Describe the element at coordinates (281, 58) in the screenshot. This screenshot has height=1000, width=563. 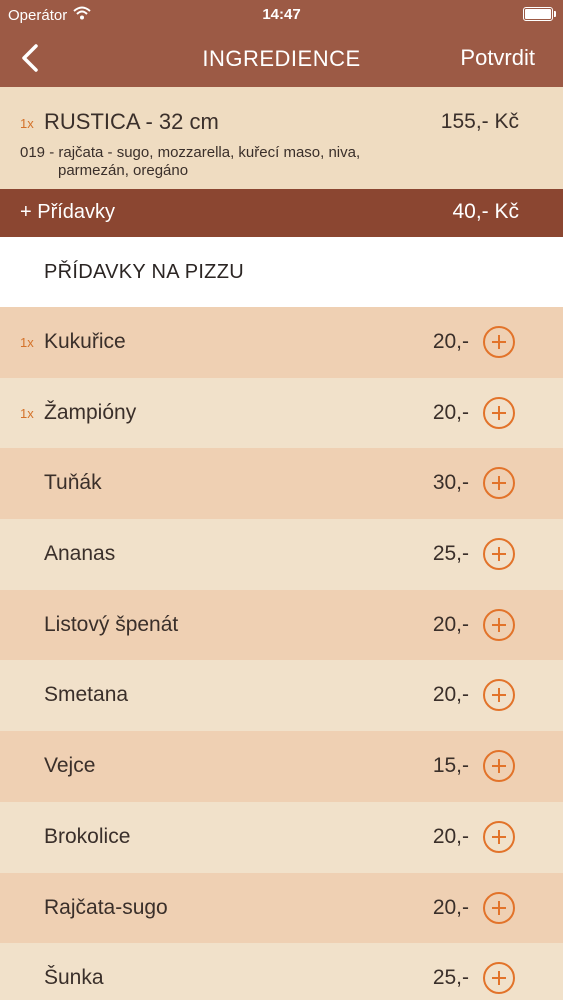
I see `navigation-bar: INGREDIENCE Potvrdit` at that location.